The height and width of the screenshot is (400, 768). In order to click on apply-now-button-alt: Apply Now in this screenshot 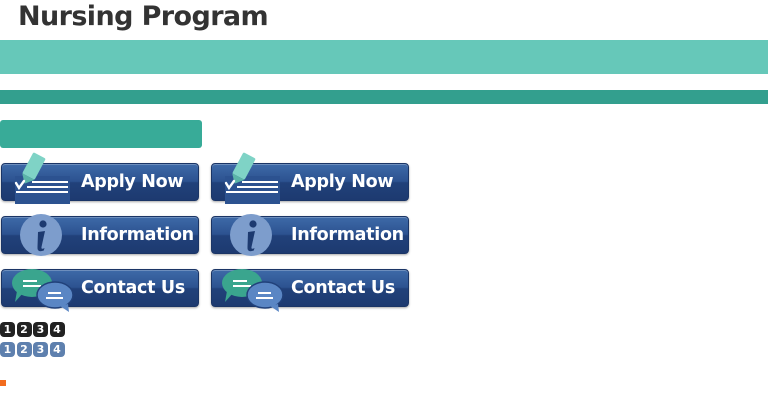, I will do `click(310, 178)`.